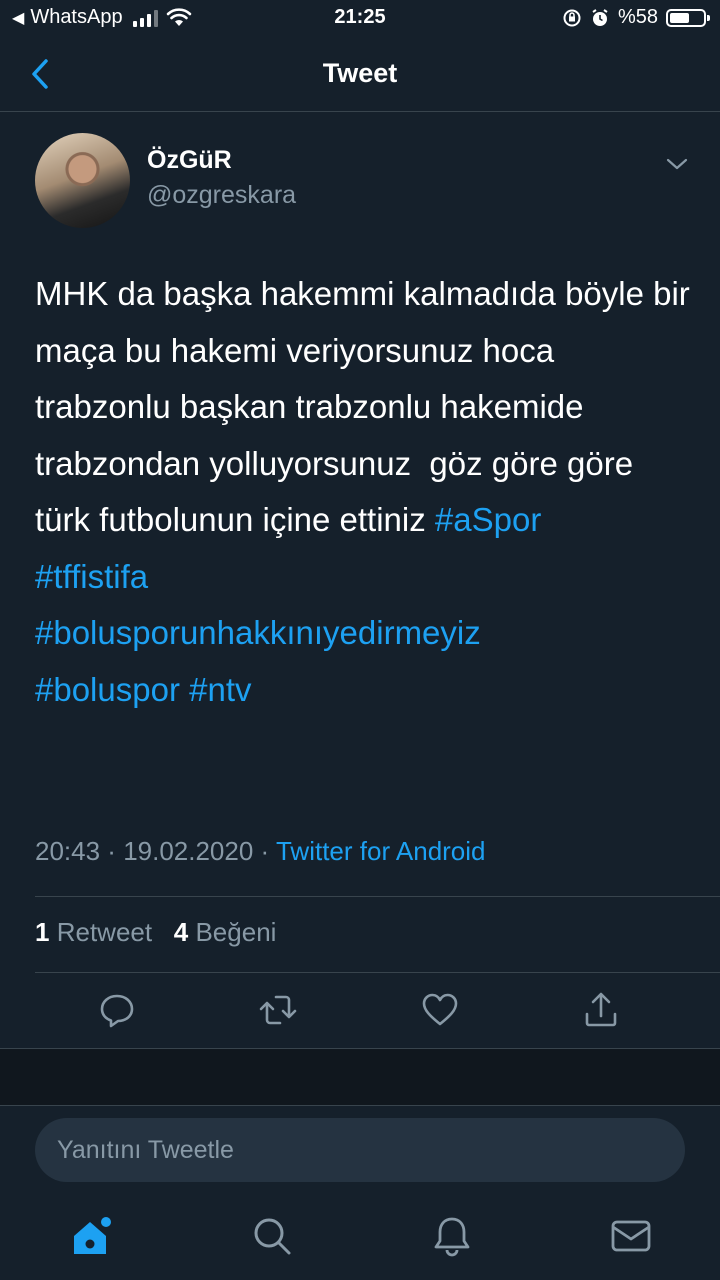  I want to click on like-count: 4, so click(181, 932).